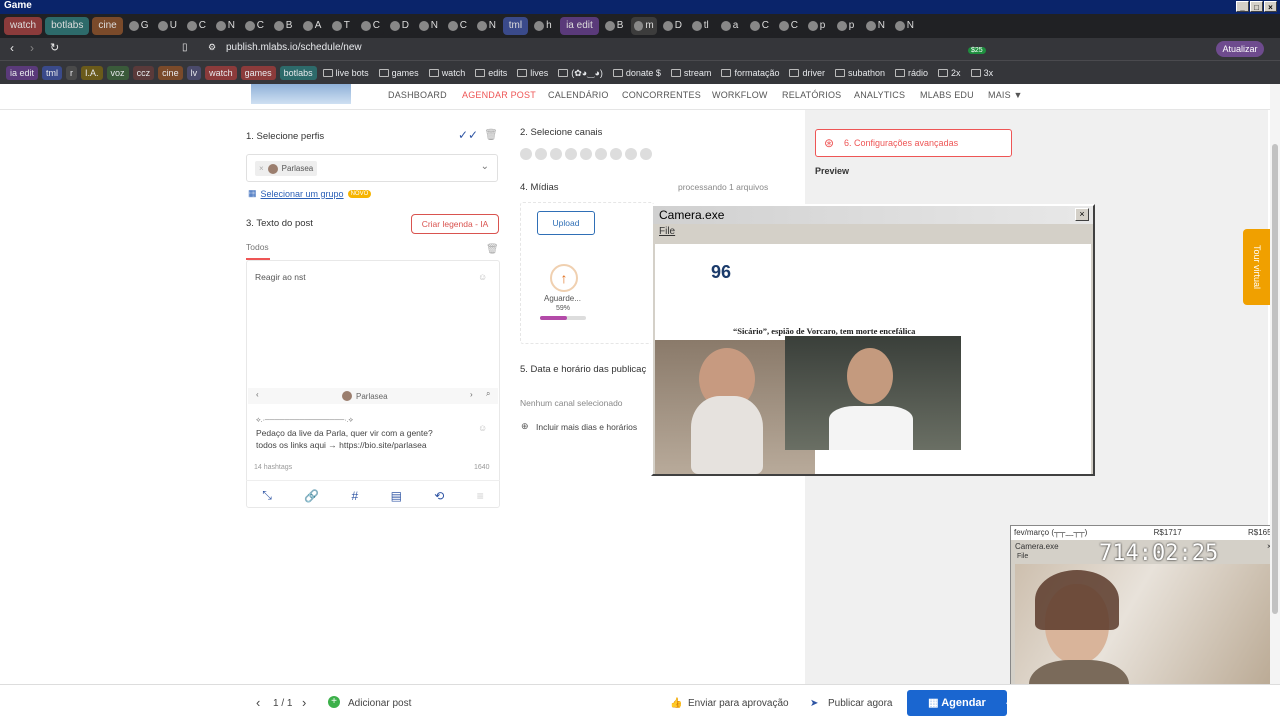 The height and width of the screenshot is (720, 1280). Describe the element at coordinates (480, 496) in the screenshot. I see `list-icon: ≡` at that location.